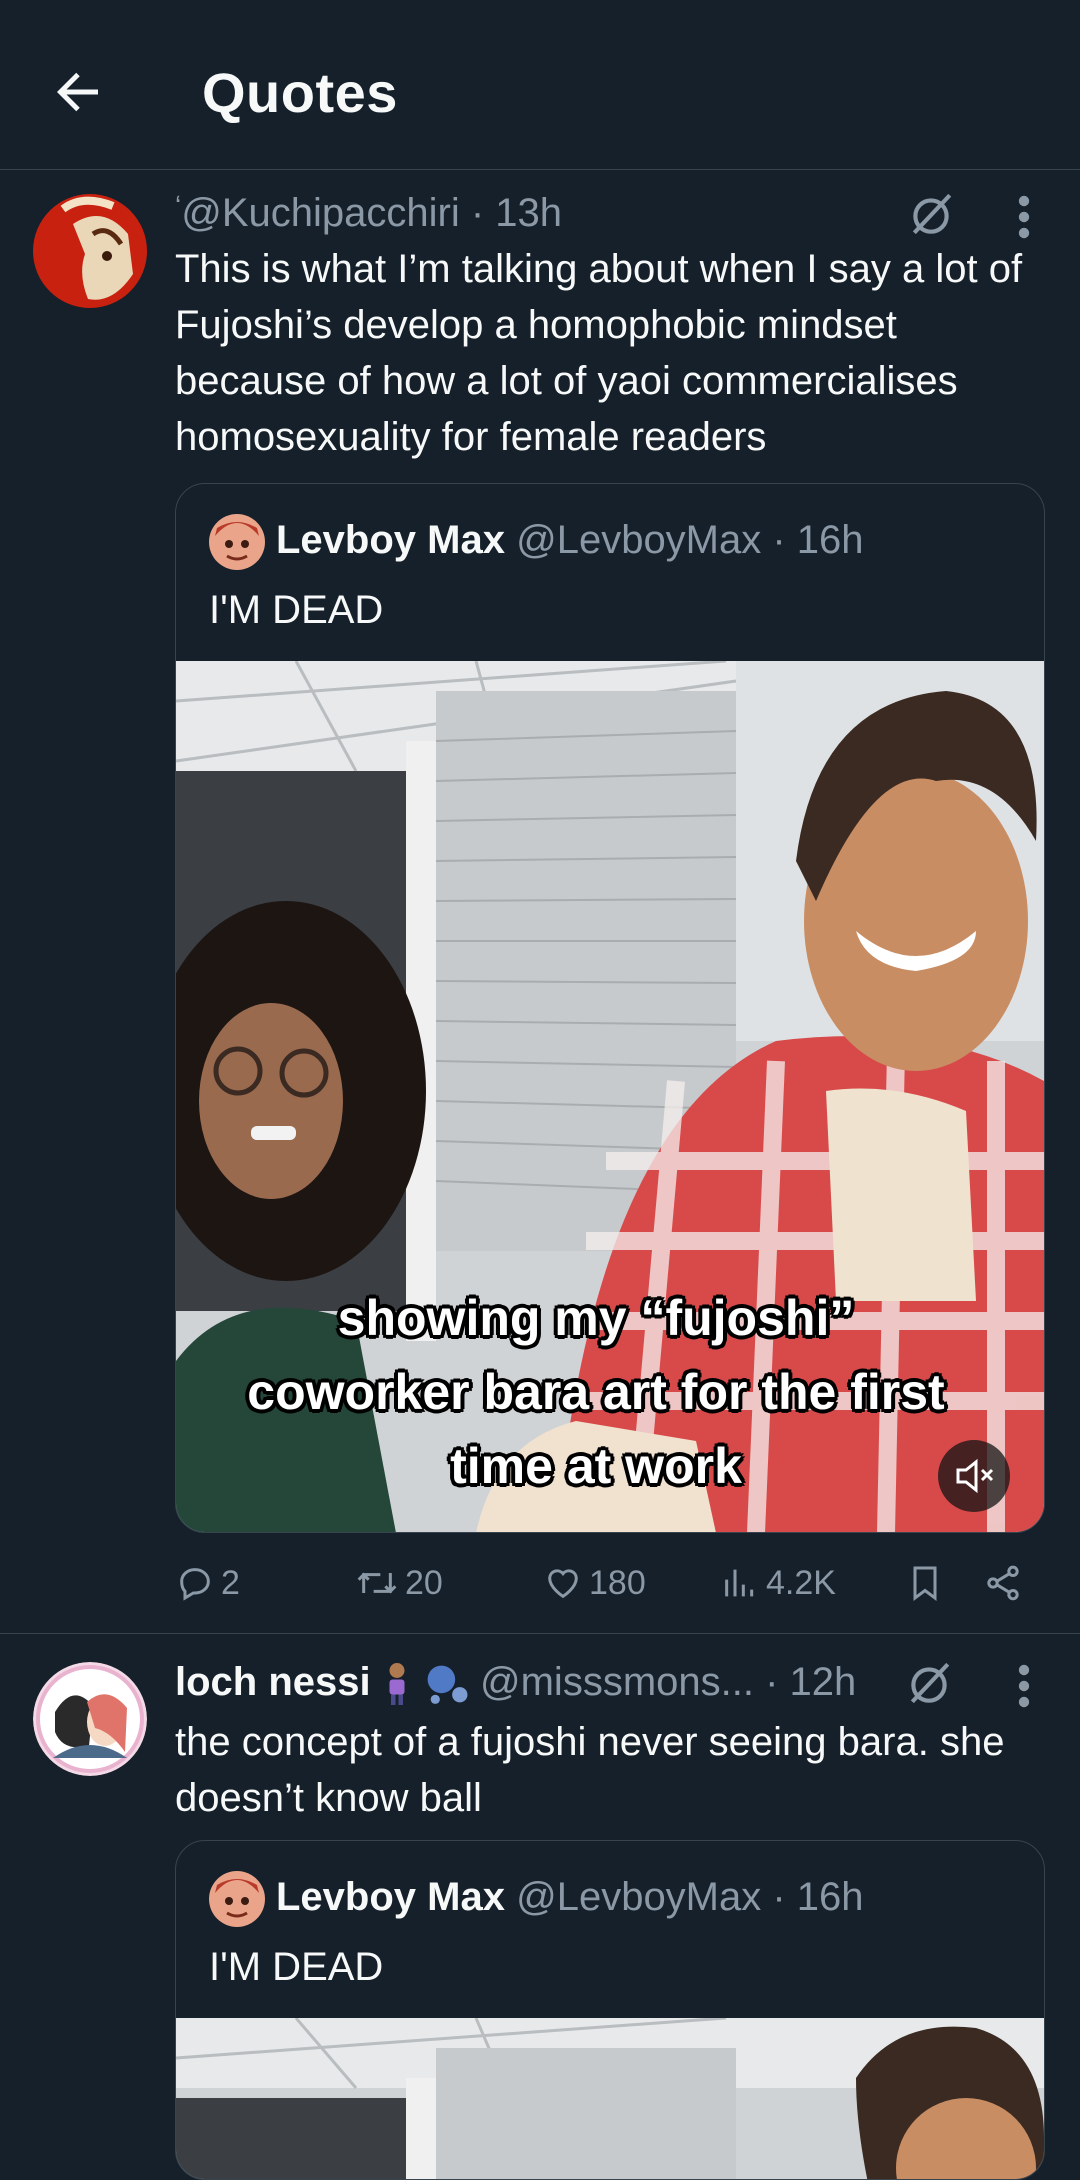 Image resolution: width=1080 pixels, height=2180 pixels. Describe the element at coordinates (273, 1682) in the screenshot. I see `author-name: loch nessi` at that location.